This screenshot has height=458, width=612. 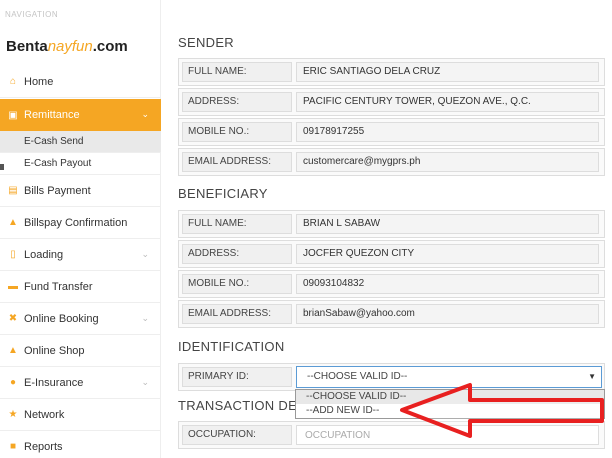 I want to click on sidebar-item-label: Remittance, so click(x=52, y=115).